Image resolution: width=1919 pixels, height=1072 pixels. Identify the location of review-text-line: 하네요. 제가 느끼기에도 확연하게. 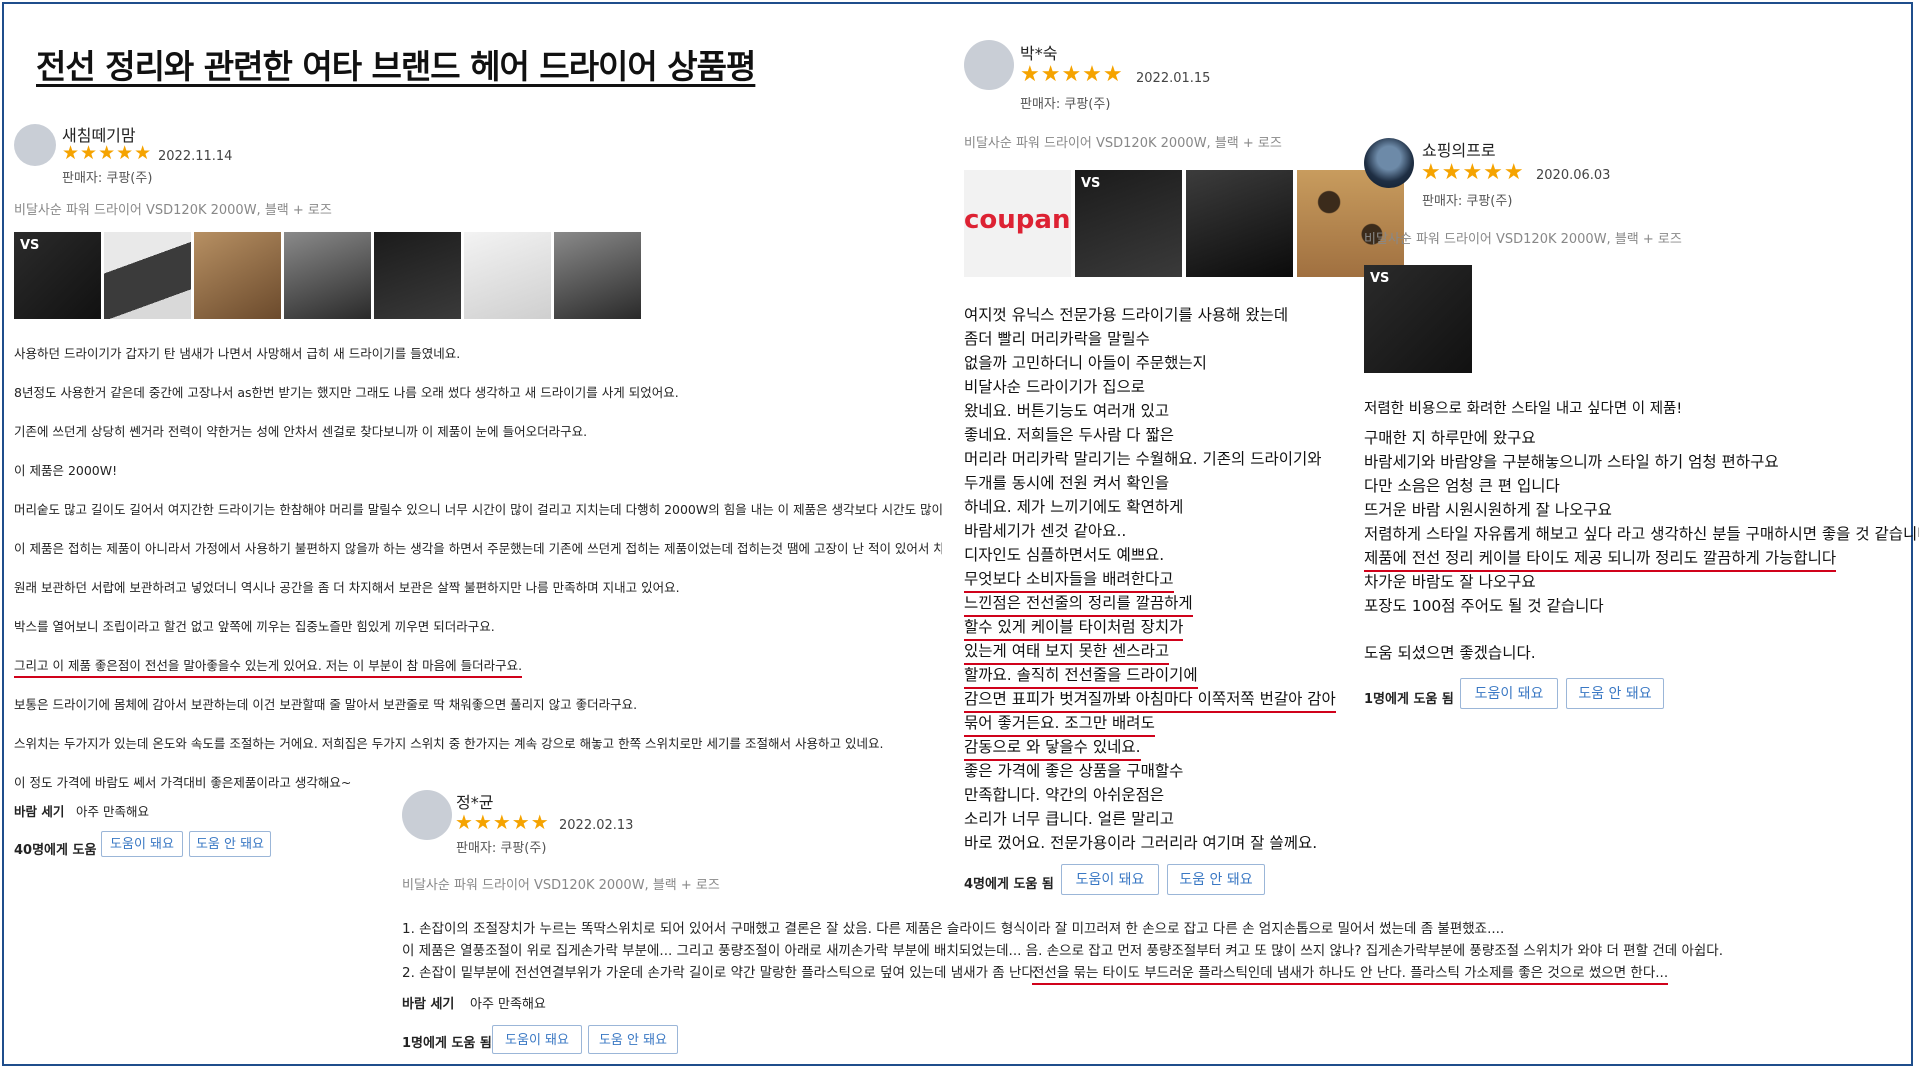
(1074, 507).